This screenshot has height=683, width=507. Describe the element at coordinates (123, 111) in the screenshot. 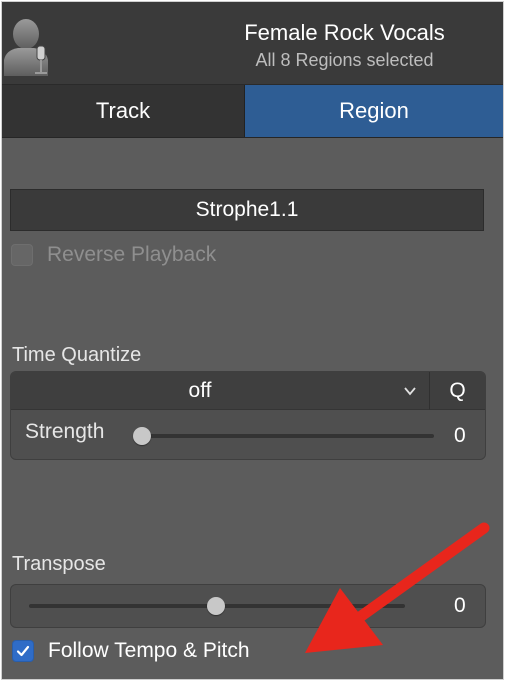

I see `tab-track: Track` at that location.